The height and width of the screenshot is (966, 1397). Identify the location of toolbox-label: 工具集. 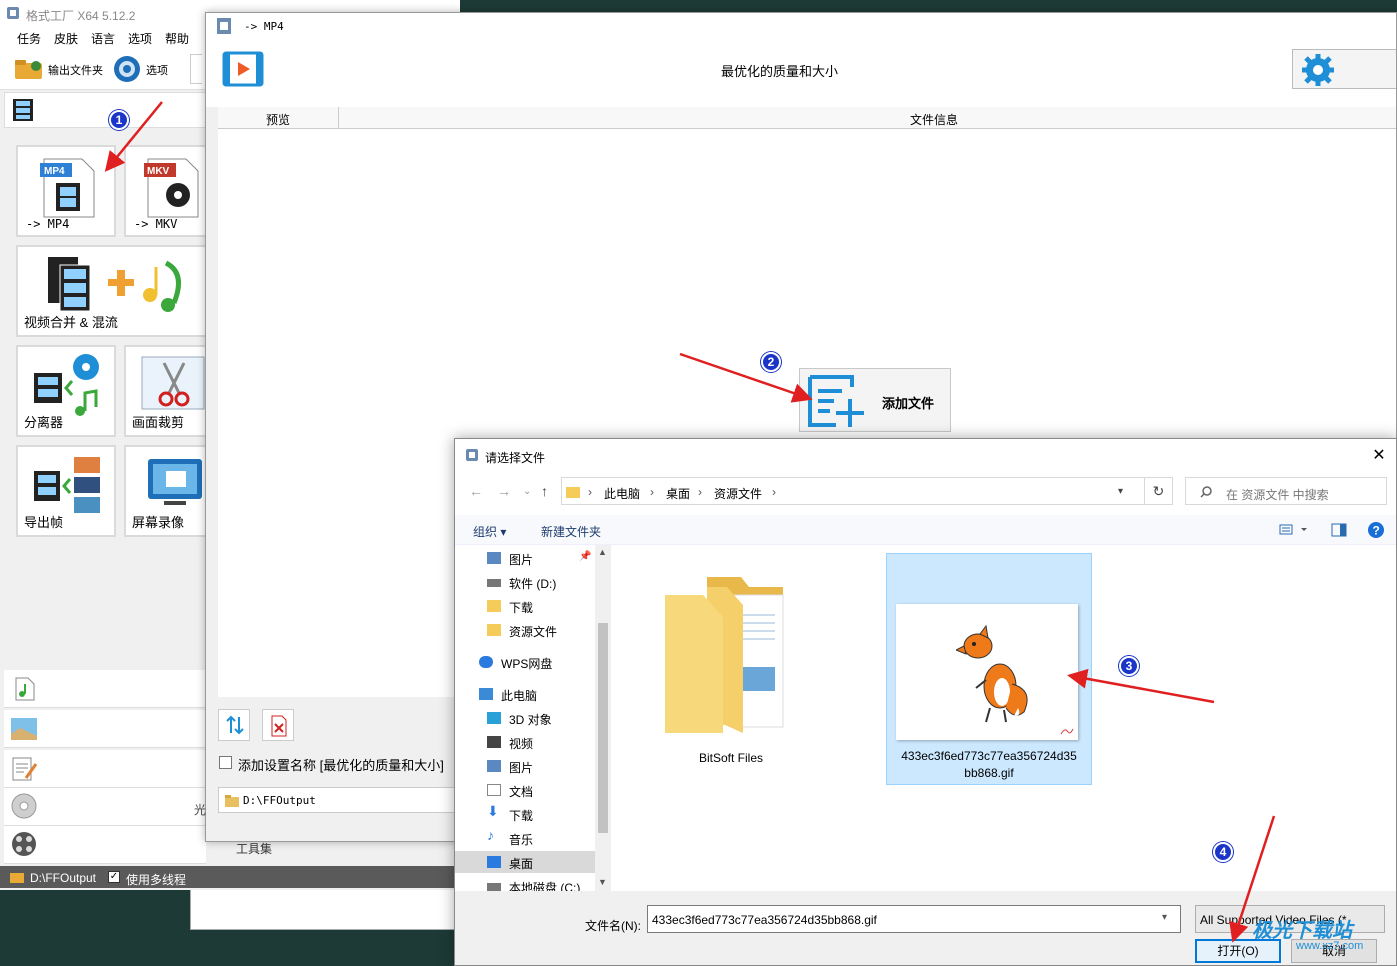
(254, 849).